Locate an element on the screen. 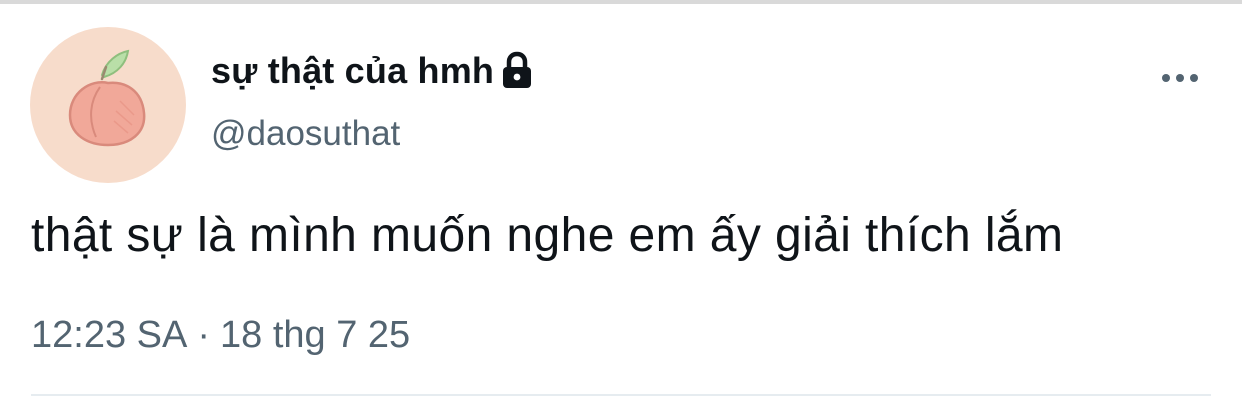 The width and height of the screenshot is (1242, 400). more-options-button is located at coordinates (1180, 78).